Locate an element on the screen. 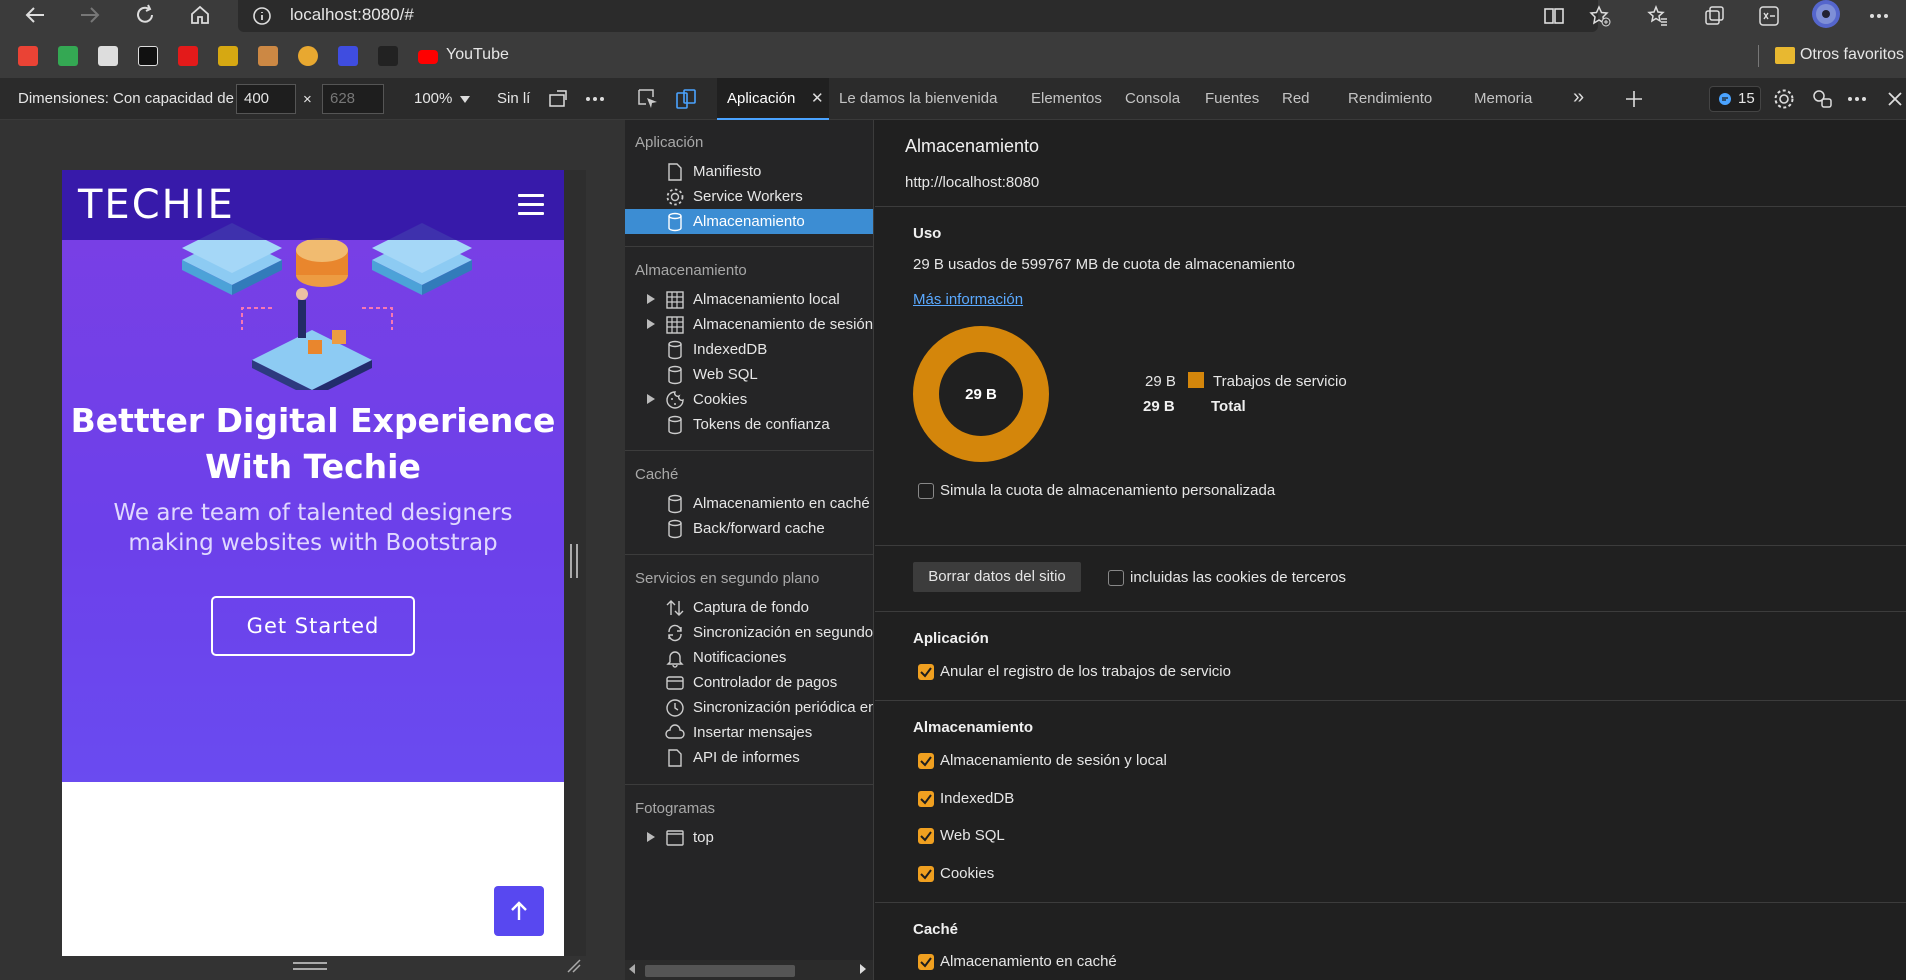  math-solver-button is located at coordinates (1769, 16).